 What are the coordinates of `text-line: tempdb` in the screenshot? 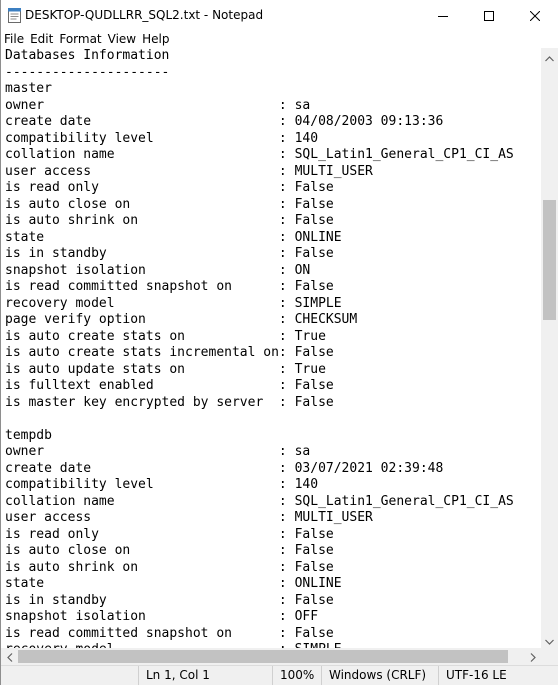 It's located at (259, 436).